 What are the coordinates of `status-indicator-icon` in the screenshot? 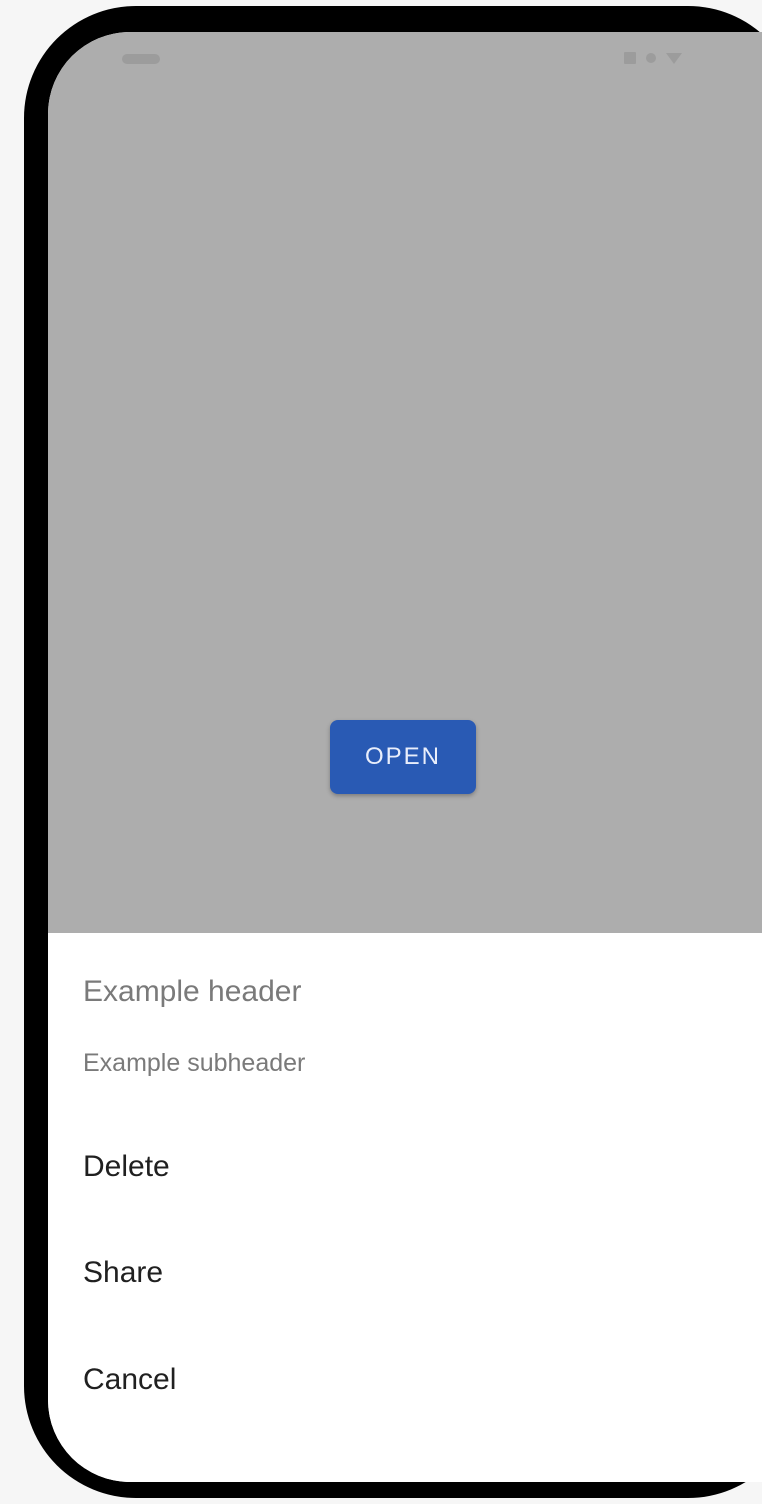 It's located at (141, 59).